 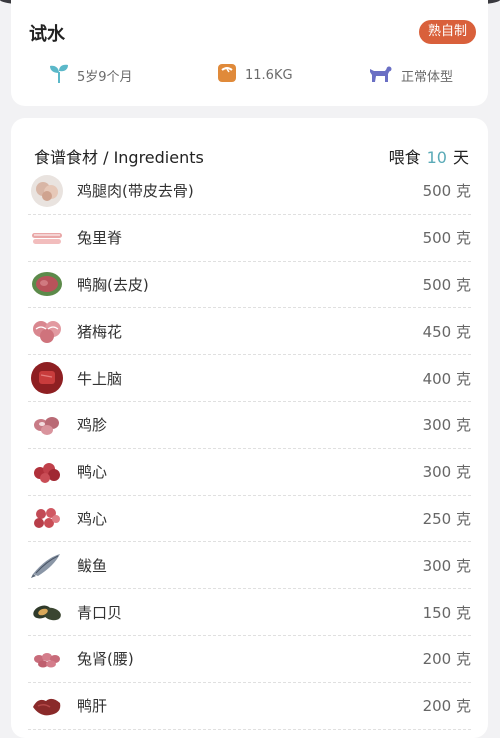 I want to click on ingredient-name: 鸭心, so click(x=92, y=472).